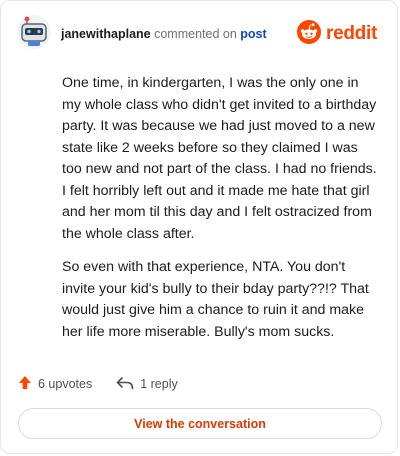  What do you see at coordinates (253, 34) in the screenshot?
I see `post-link: post` at bounding box center [253, 34].